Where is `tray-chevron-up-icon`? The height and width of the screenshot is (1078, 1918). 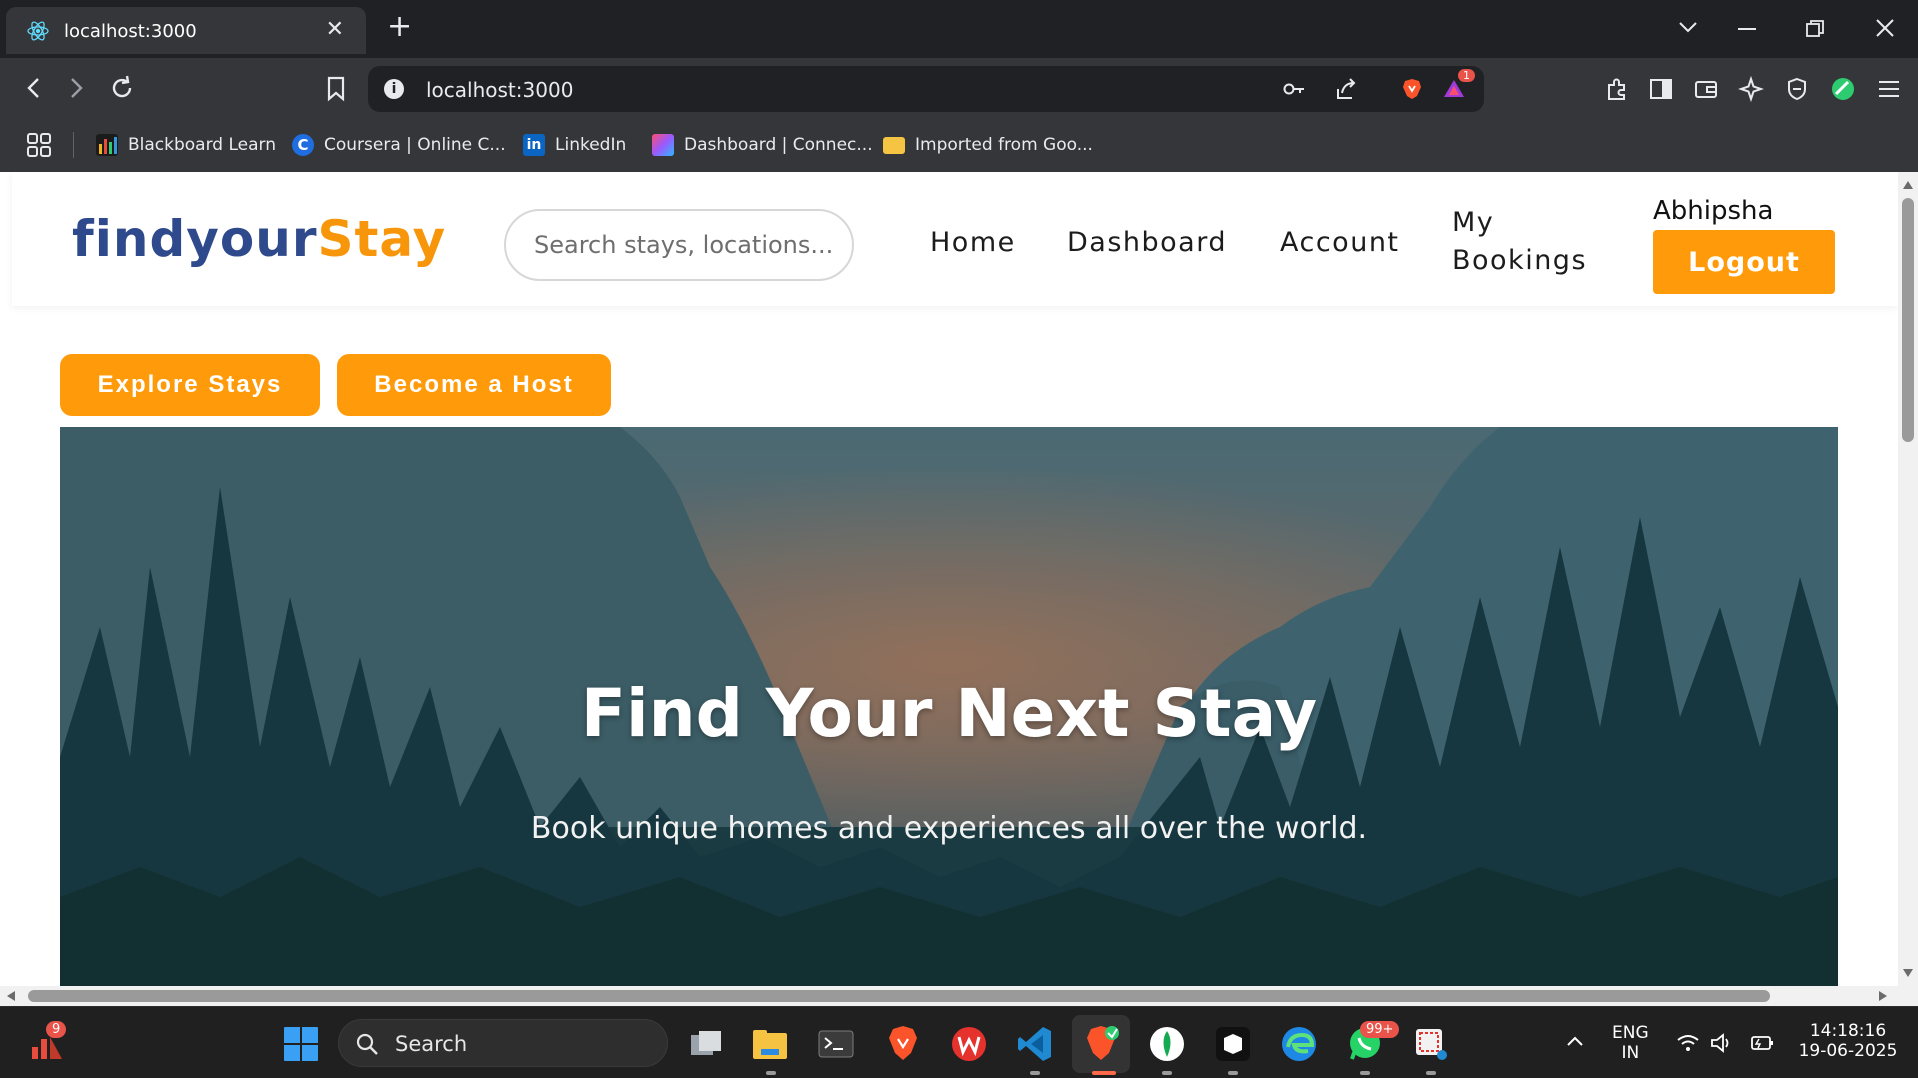
tray-chevron-up-icon is located at coordinates (1575, 1041).